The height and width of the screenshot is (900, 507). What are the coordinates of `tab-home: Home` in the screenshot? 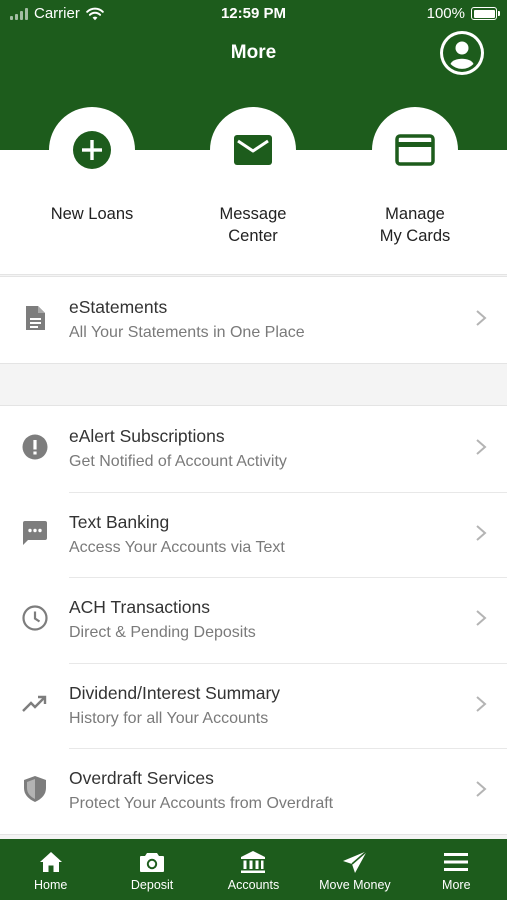 It's located at (50, 869).